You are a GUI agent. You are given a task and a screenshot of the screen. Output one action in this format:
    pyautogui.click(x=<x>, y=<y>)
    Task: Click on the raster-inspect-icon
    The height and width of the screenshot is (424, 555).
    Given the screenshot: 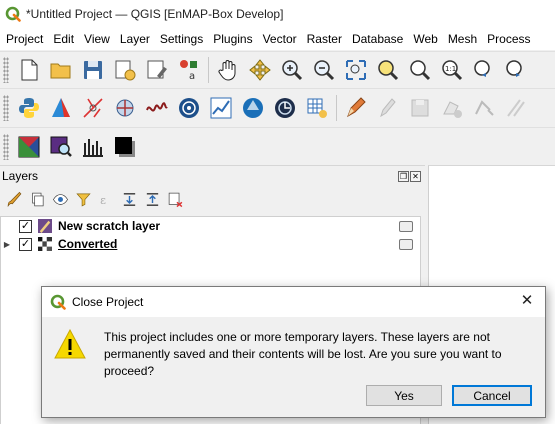 What is the action you would take?
    pyautogui.click(x=61, y=146)
    